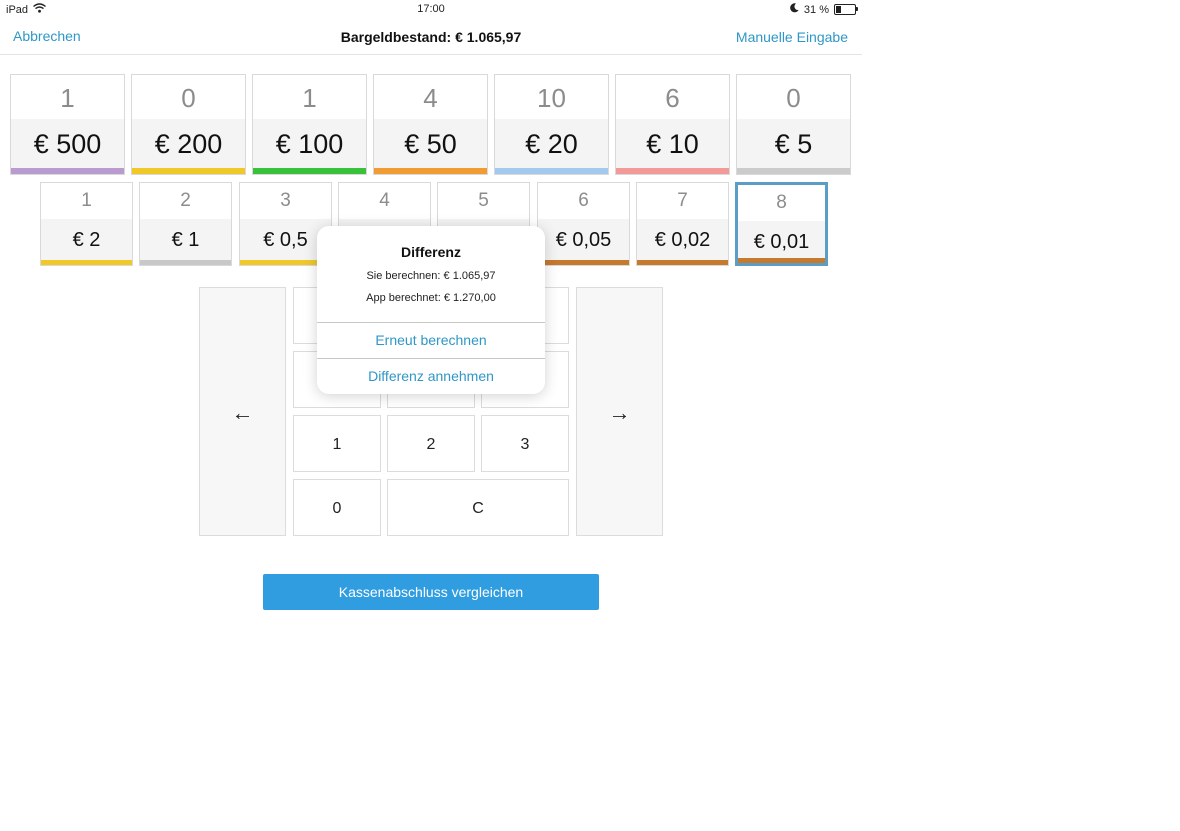 This screenshot has height=831, width=1180. Describe the element at coordinates (67, 144) in the screenshot. I see `note-denomination: € 500` at that location.